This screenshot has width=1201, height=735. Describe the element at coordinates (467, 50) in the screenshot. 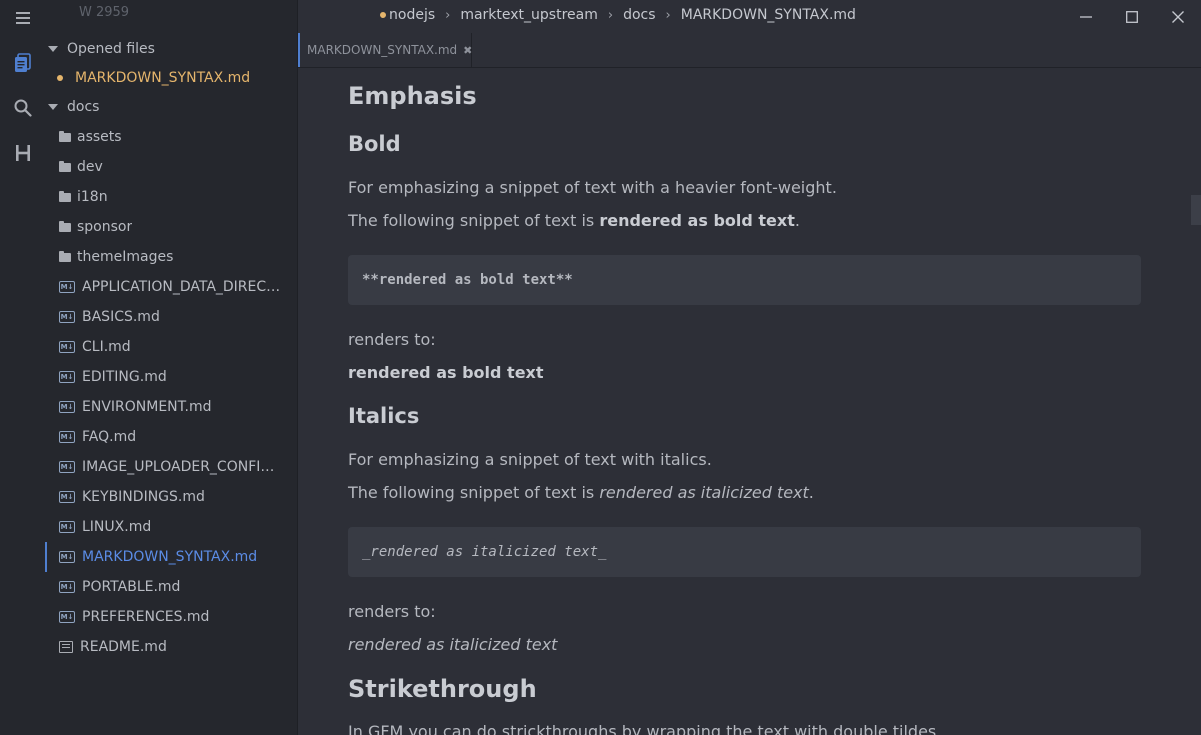

I see `close-icon: ✖` at that location.